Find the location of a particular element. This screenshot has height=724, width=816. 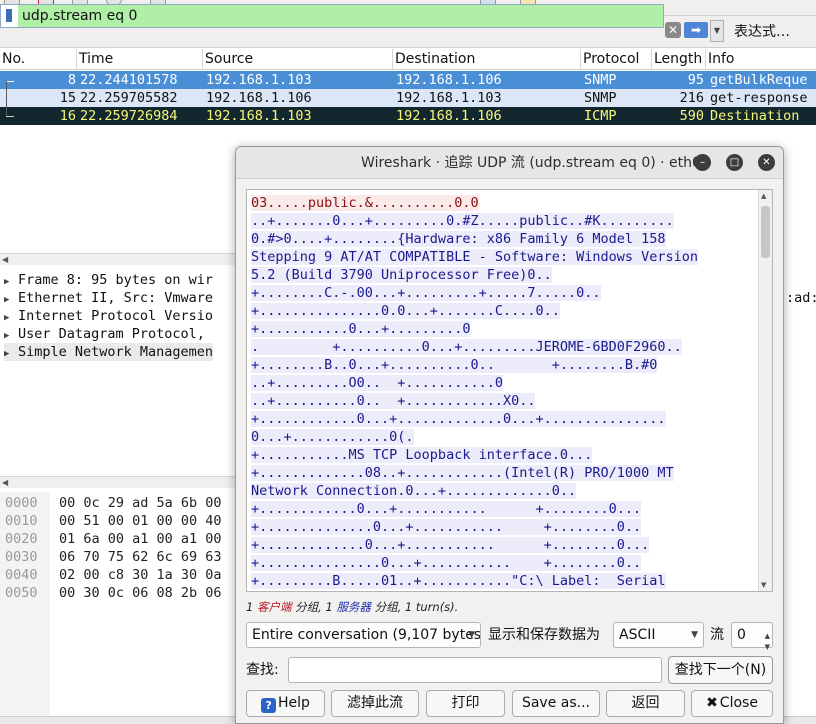

stream-line-server: 0...+............0(. is located at coordinates (332, 437).